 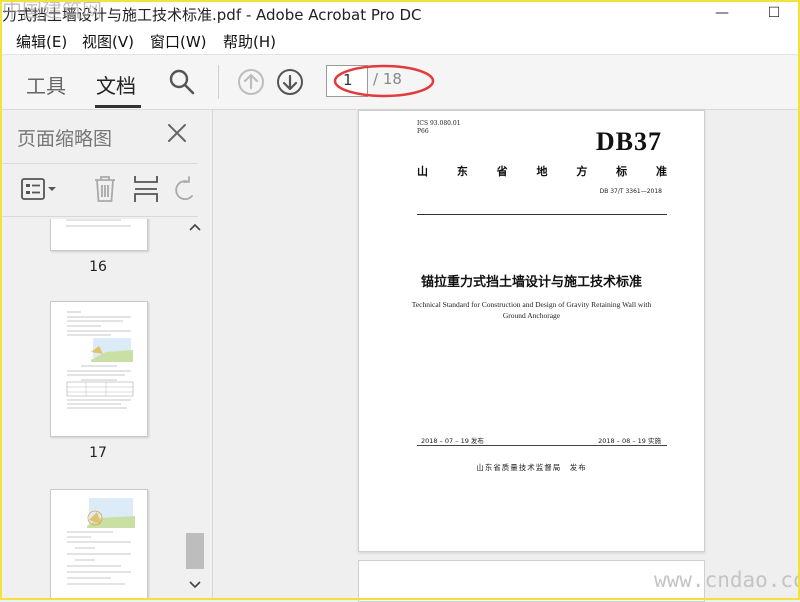 What do you see at coordinates (195, 585) in the screenshot?
I see `scroll-down-icon` at bounding box center [195, 585].